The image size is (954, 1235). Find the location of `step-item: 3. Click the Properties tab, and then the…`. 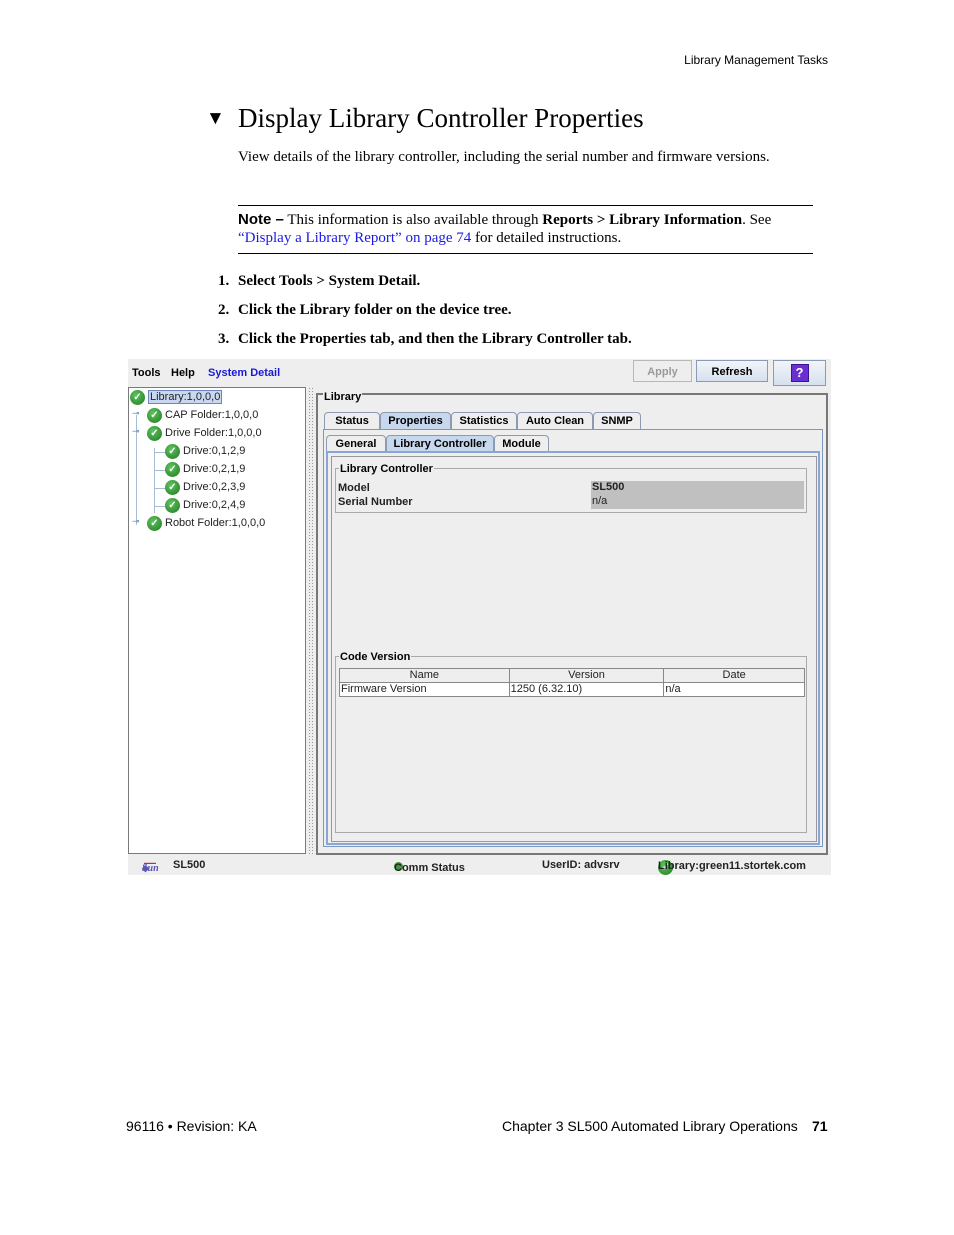

step-item: 3. Click the Properties tab, and then the… is located at coordinates (425, 339).